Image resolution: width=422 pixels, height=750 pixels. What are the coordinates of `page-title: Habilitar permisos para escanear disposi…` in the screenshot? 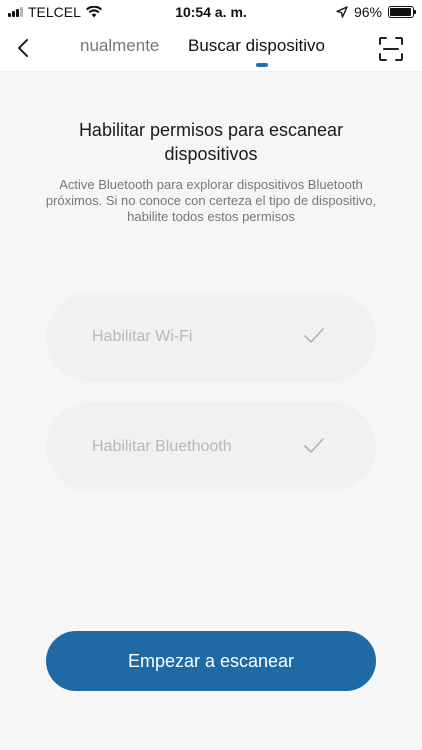 It's located at (211, 142).